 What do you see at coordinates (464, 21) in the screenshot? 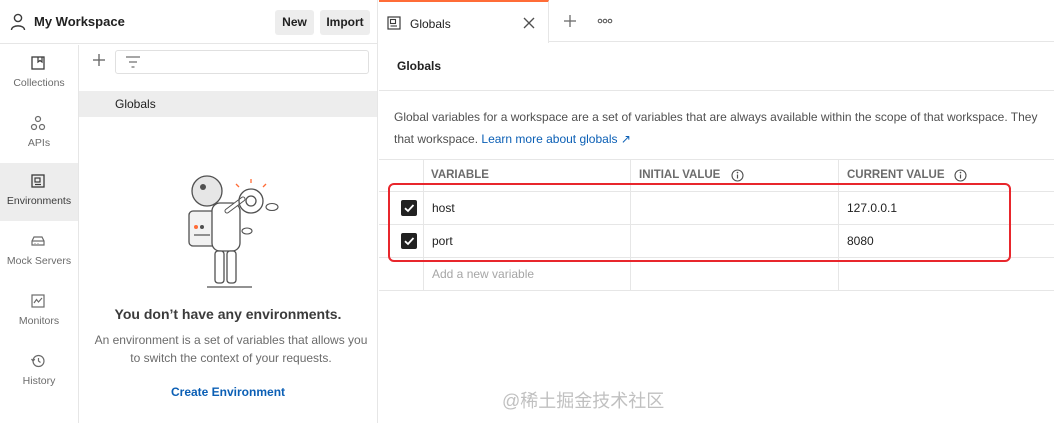
I see `tab-globals: Globals` at bounding box center [464, 21].